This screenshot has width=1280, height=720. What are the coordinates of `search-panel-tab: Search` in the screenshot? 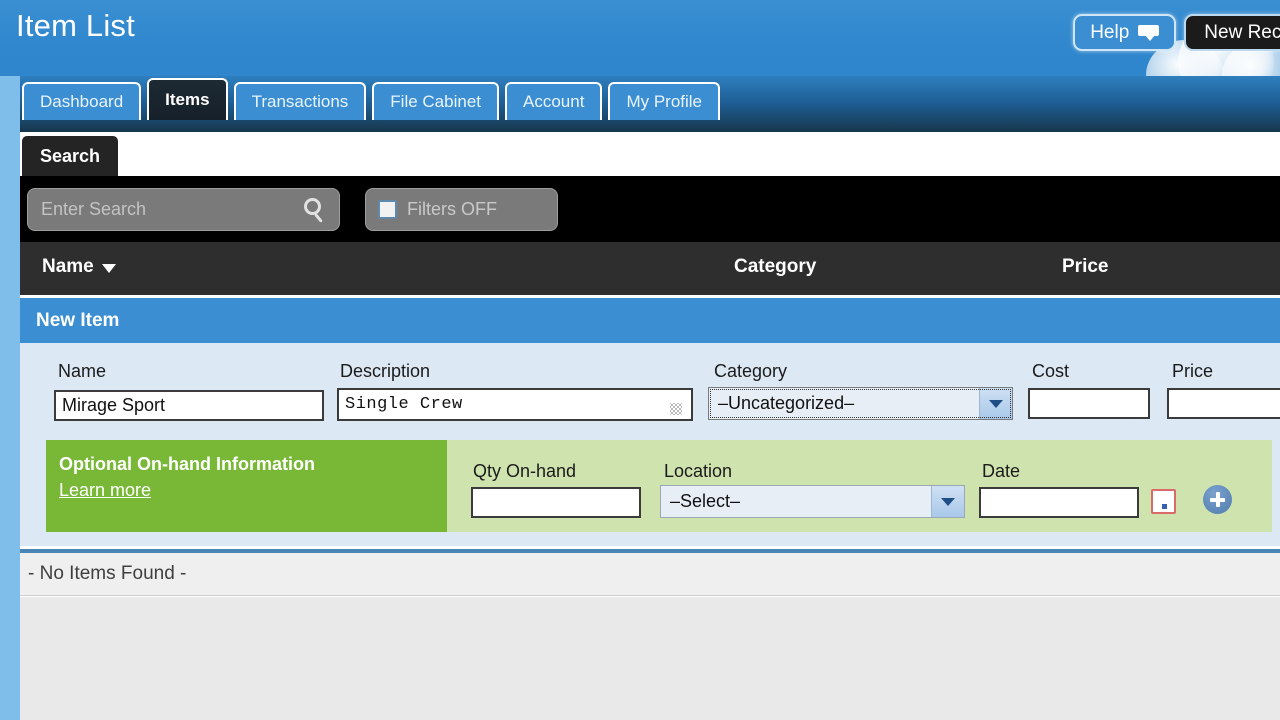 It's located at (70, 156).